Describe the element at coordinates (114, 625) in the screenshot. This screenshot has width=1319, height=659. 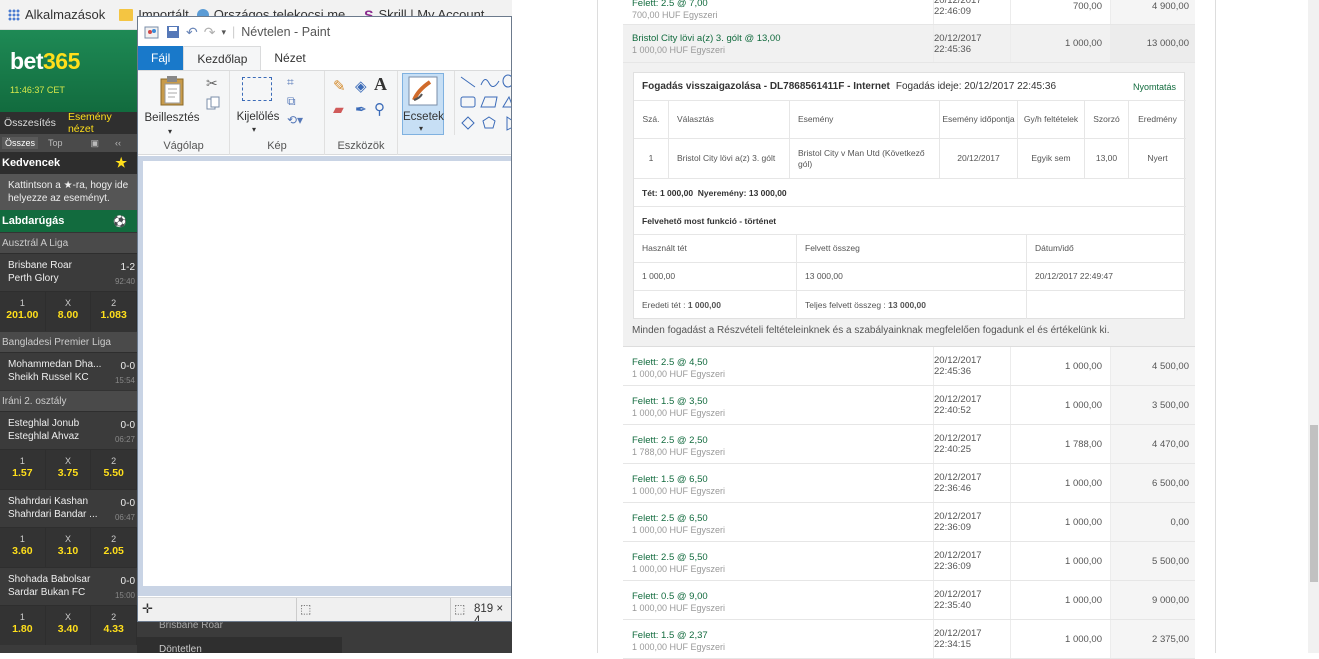
I see `odds-button: 2 4.33` at that location.